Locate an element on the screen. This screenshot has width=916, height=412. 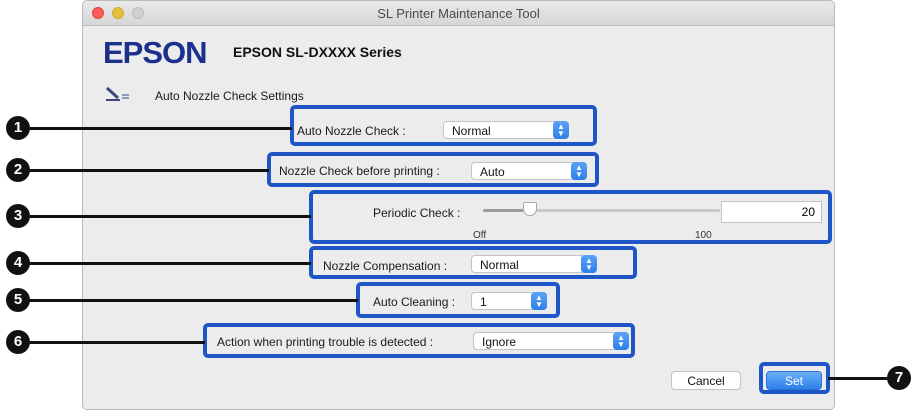
window-title: SL Printer Maintenance Tool is located at coordinates (458, 13).